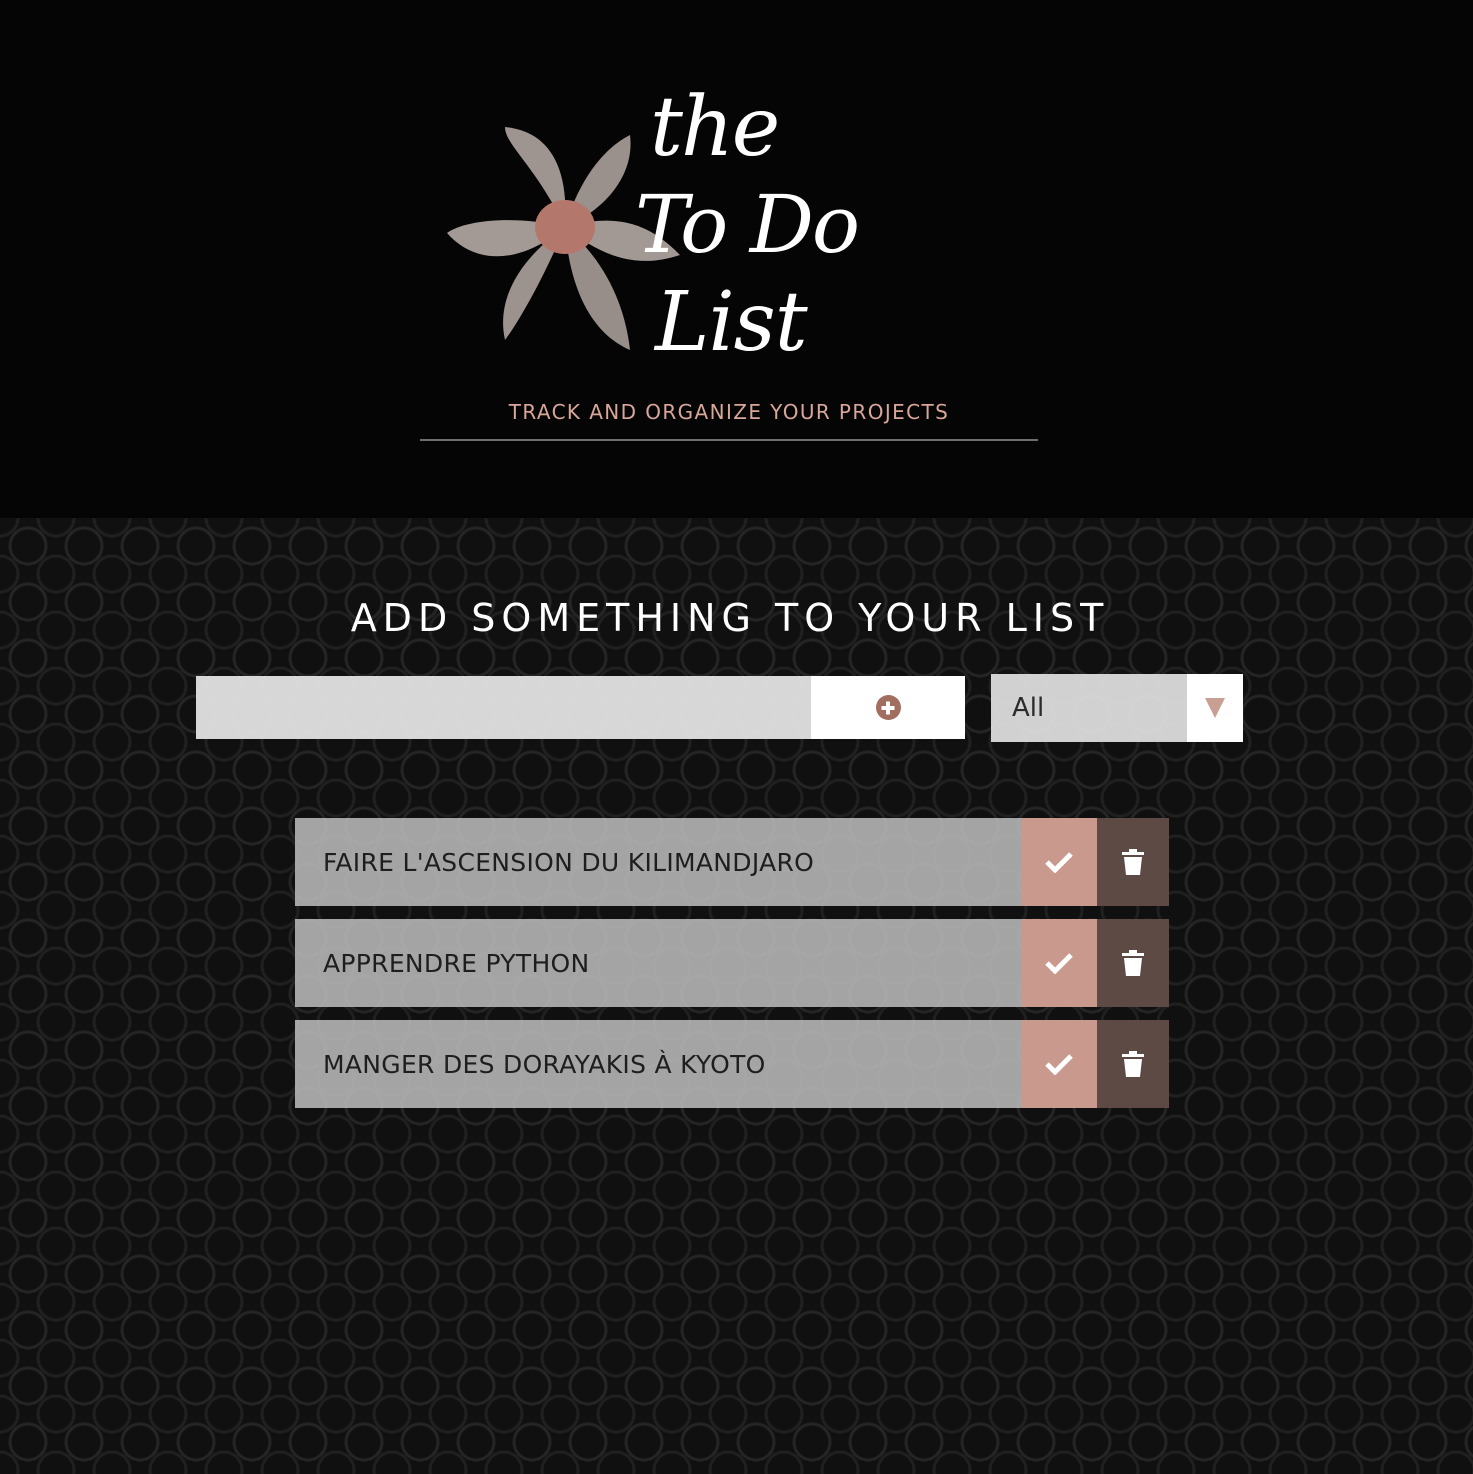  What do you see at coordinates (1117, 708) in the screenshot?
I see `filter-select: All` at bounding box center [1117, 708].